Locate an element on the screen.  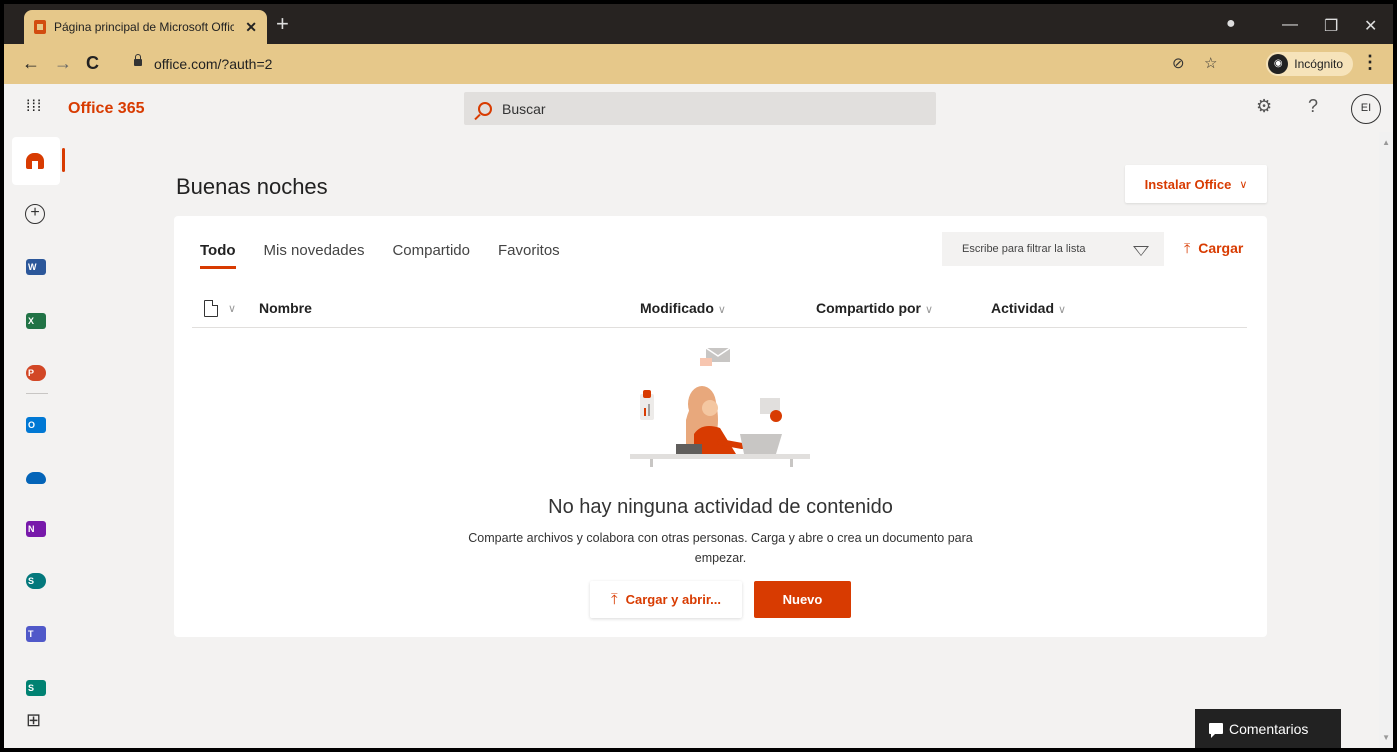
new-button: Nuevo is located at coordinates (802, 599).